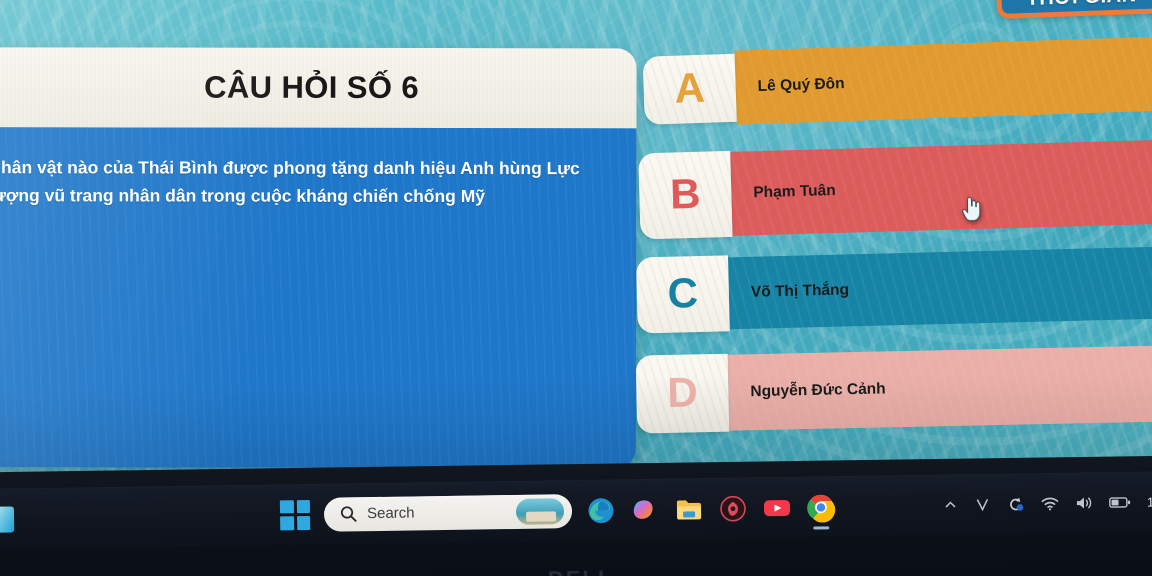 The height and width of the screenshot is (576, 1152). Describe the element at coordinates (801, 85) in the screenshot. I see `answer-text-a: Lê Quý Đôn` at that location.